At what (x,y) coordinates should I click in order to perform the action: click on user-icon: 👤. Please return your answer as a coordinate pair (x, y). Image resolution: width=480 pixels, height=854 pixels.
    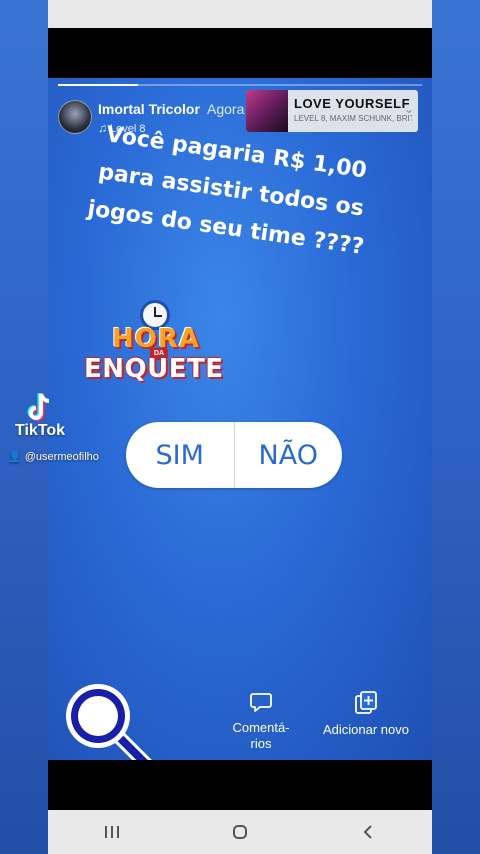
    Looking at the image, I should click on (15, 457).